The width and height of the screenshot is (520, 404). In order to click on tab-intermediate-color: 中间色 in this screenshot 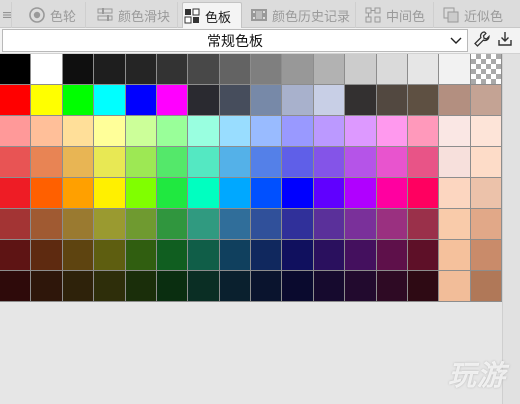, I will do `click(399, 15)`.